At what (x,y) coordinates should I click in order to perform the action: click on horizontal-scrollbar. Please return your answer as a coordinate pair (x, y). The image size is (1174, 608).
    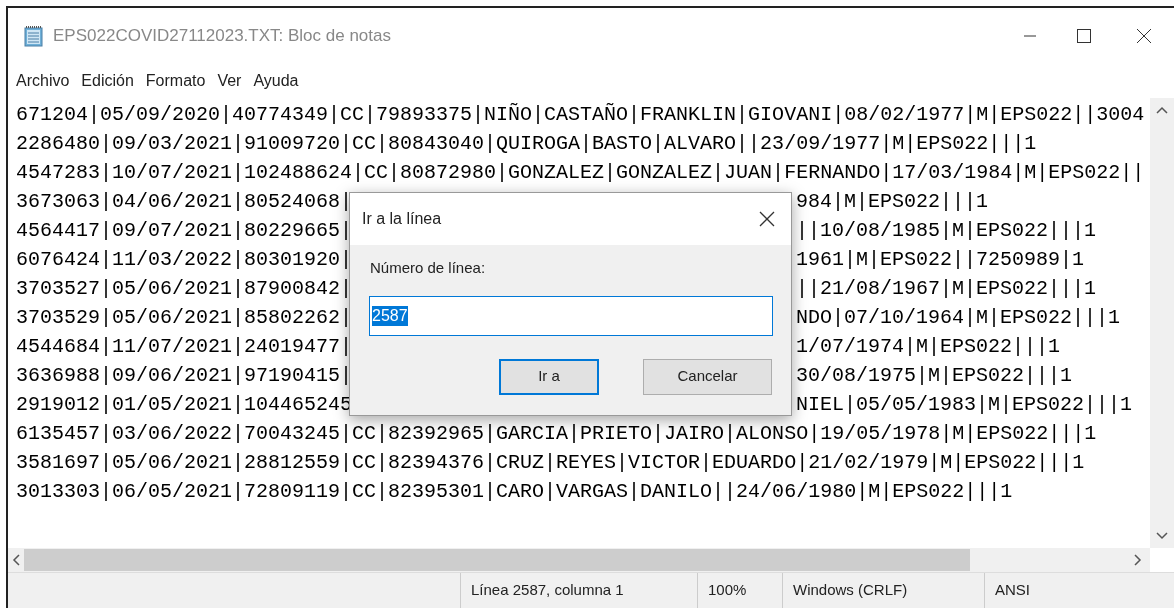
    Looking at the image, I should click on (579, 560).